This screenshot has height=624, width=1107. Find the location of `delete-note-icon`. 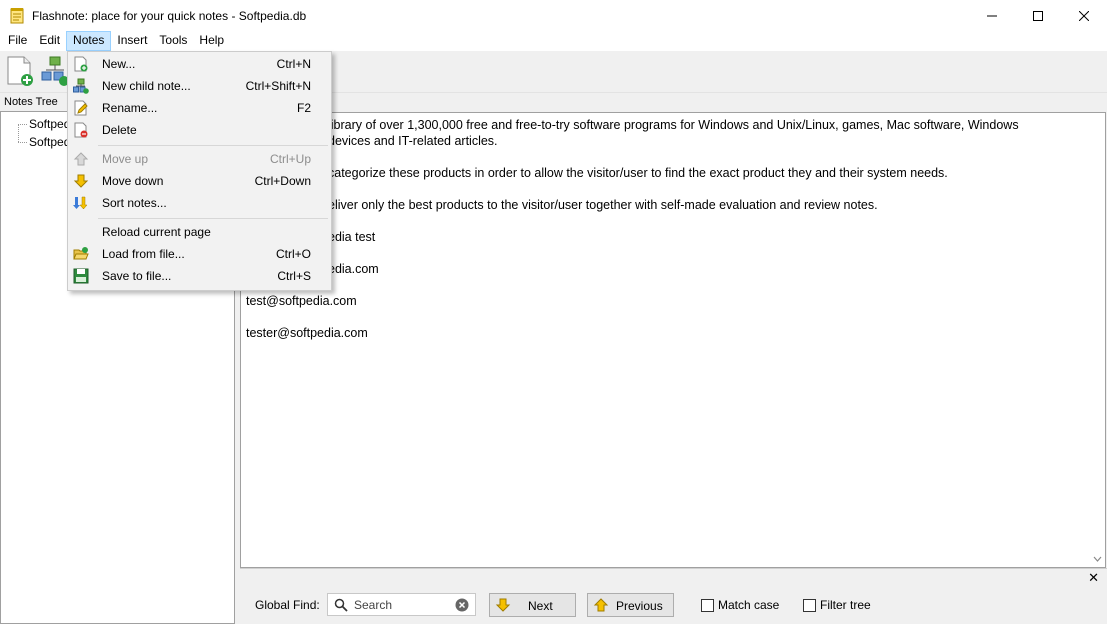

delete-note-icon is located at coordinates (81, 130).